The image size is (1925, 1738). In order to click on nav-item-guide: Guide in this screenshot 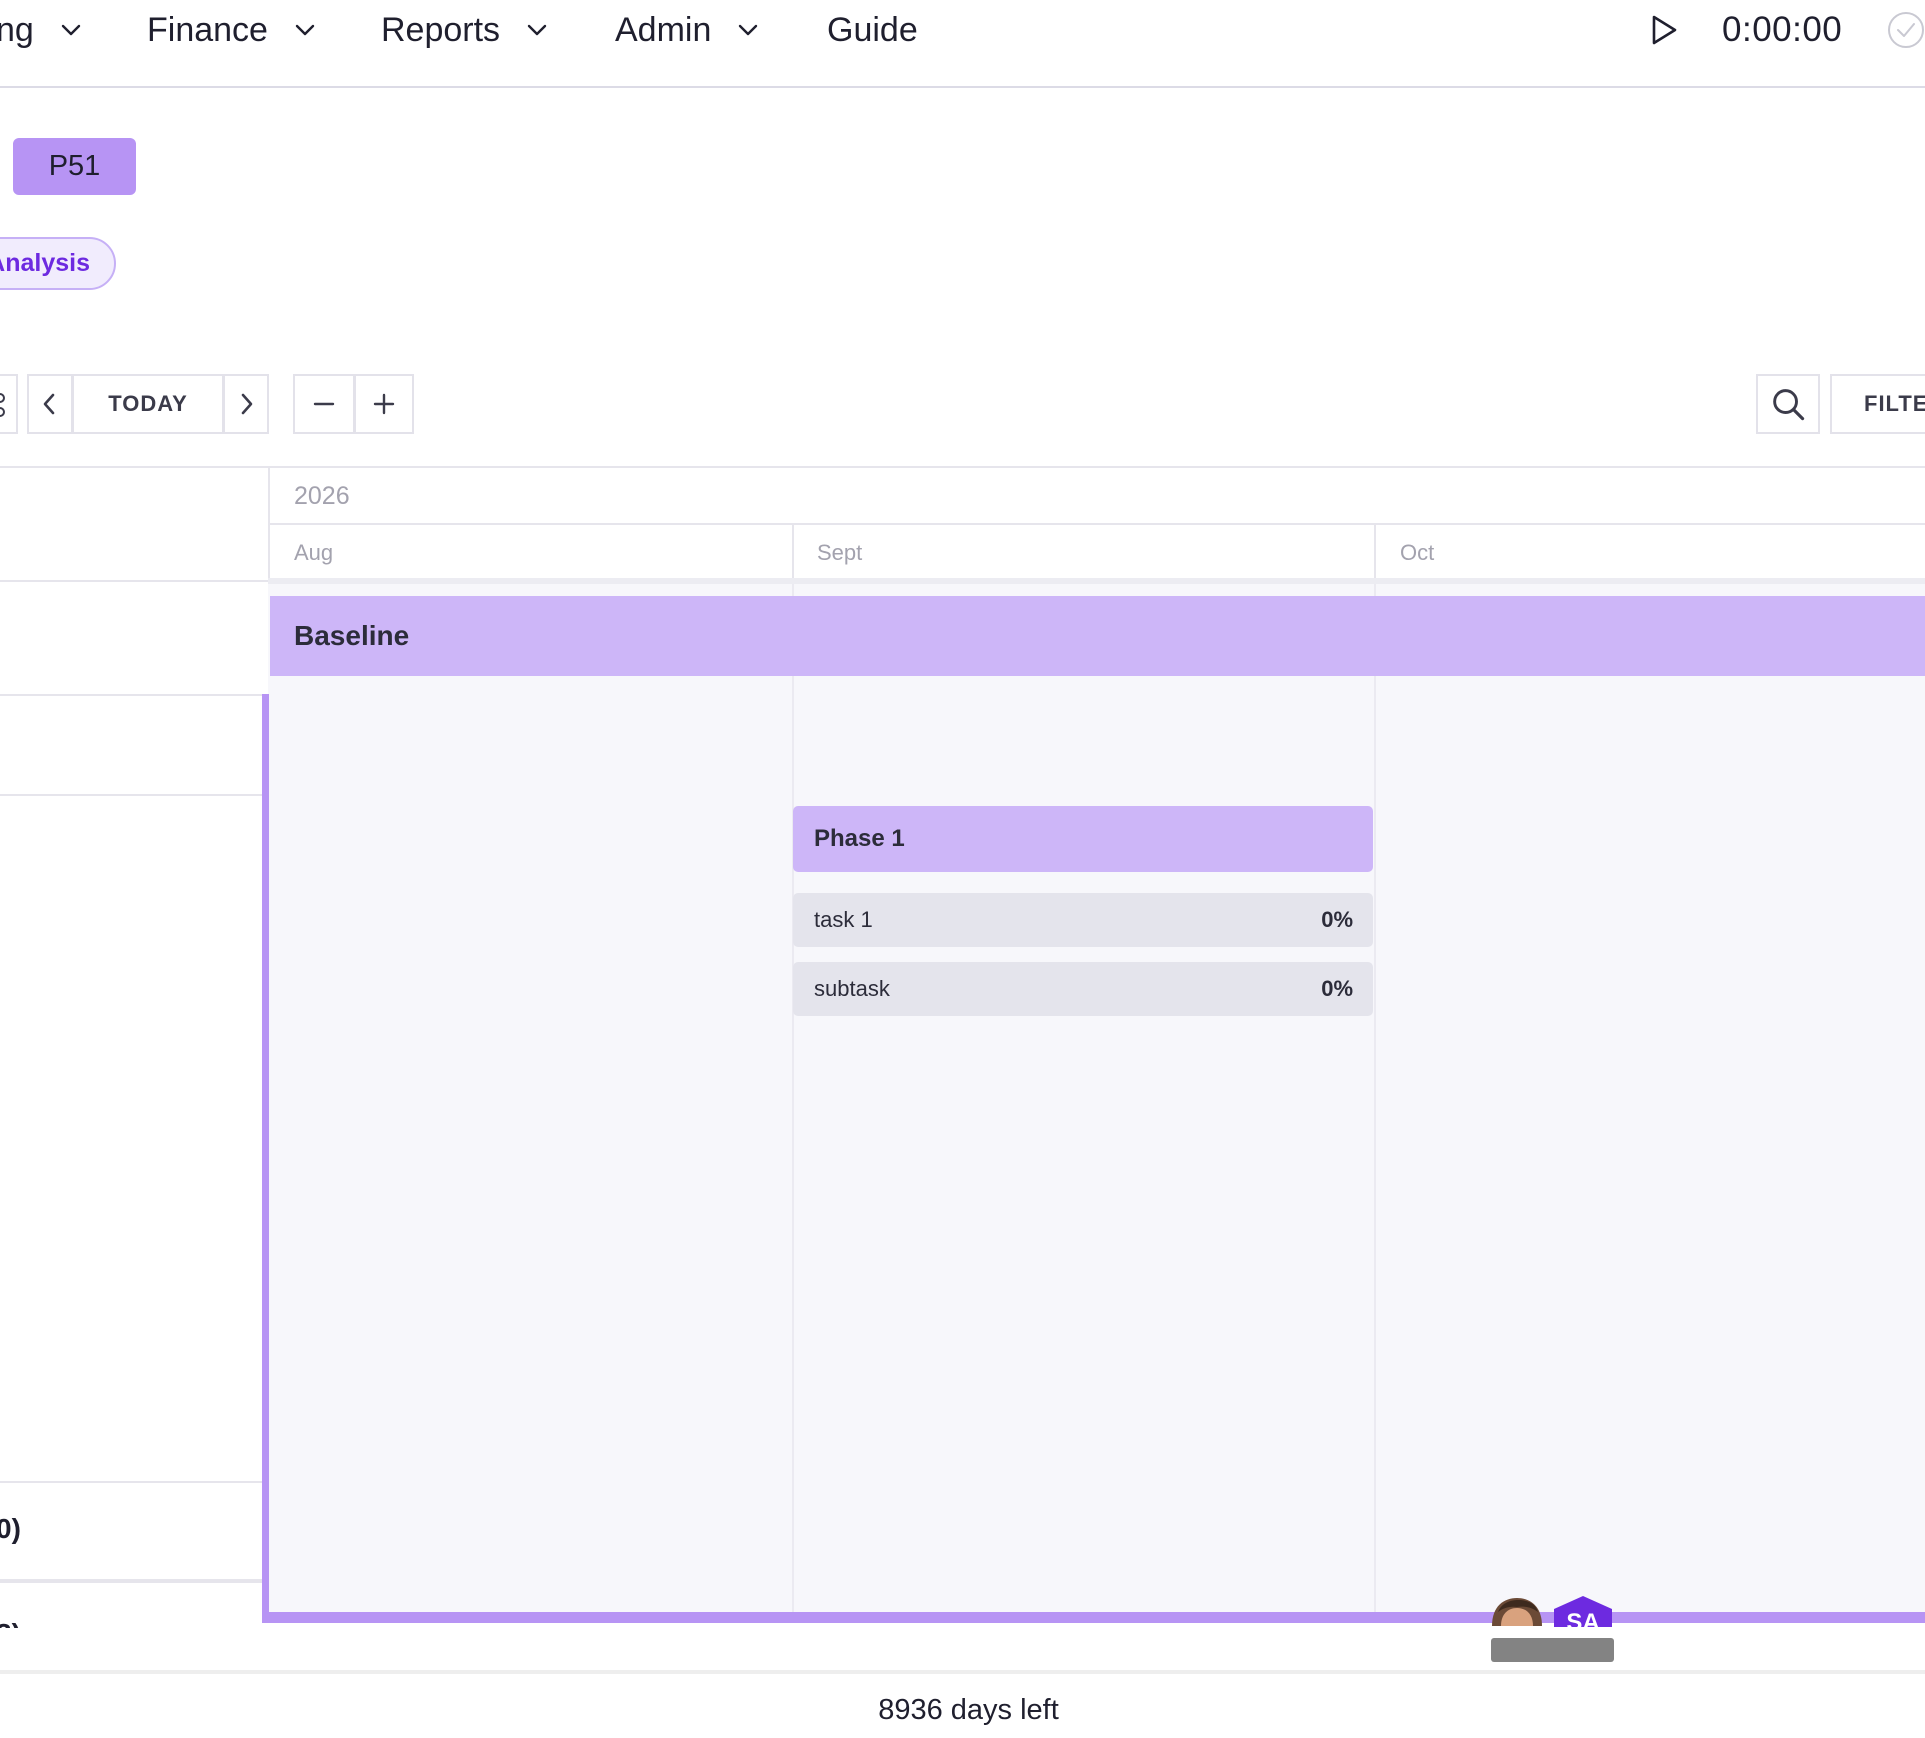, I will do `click(872, 30)`.